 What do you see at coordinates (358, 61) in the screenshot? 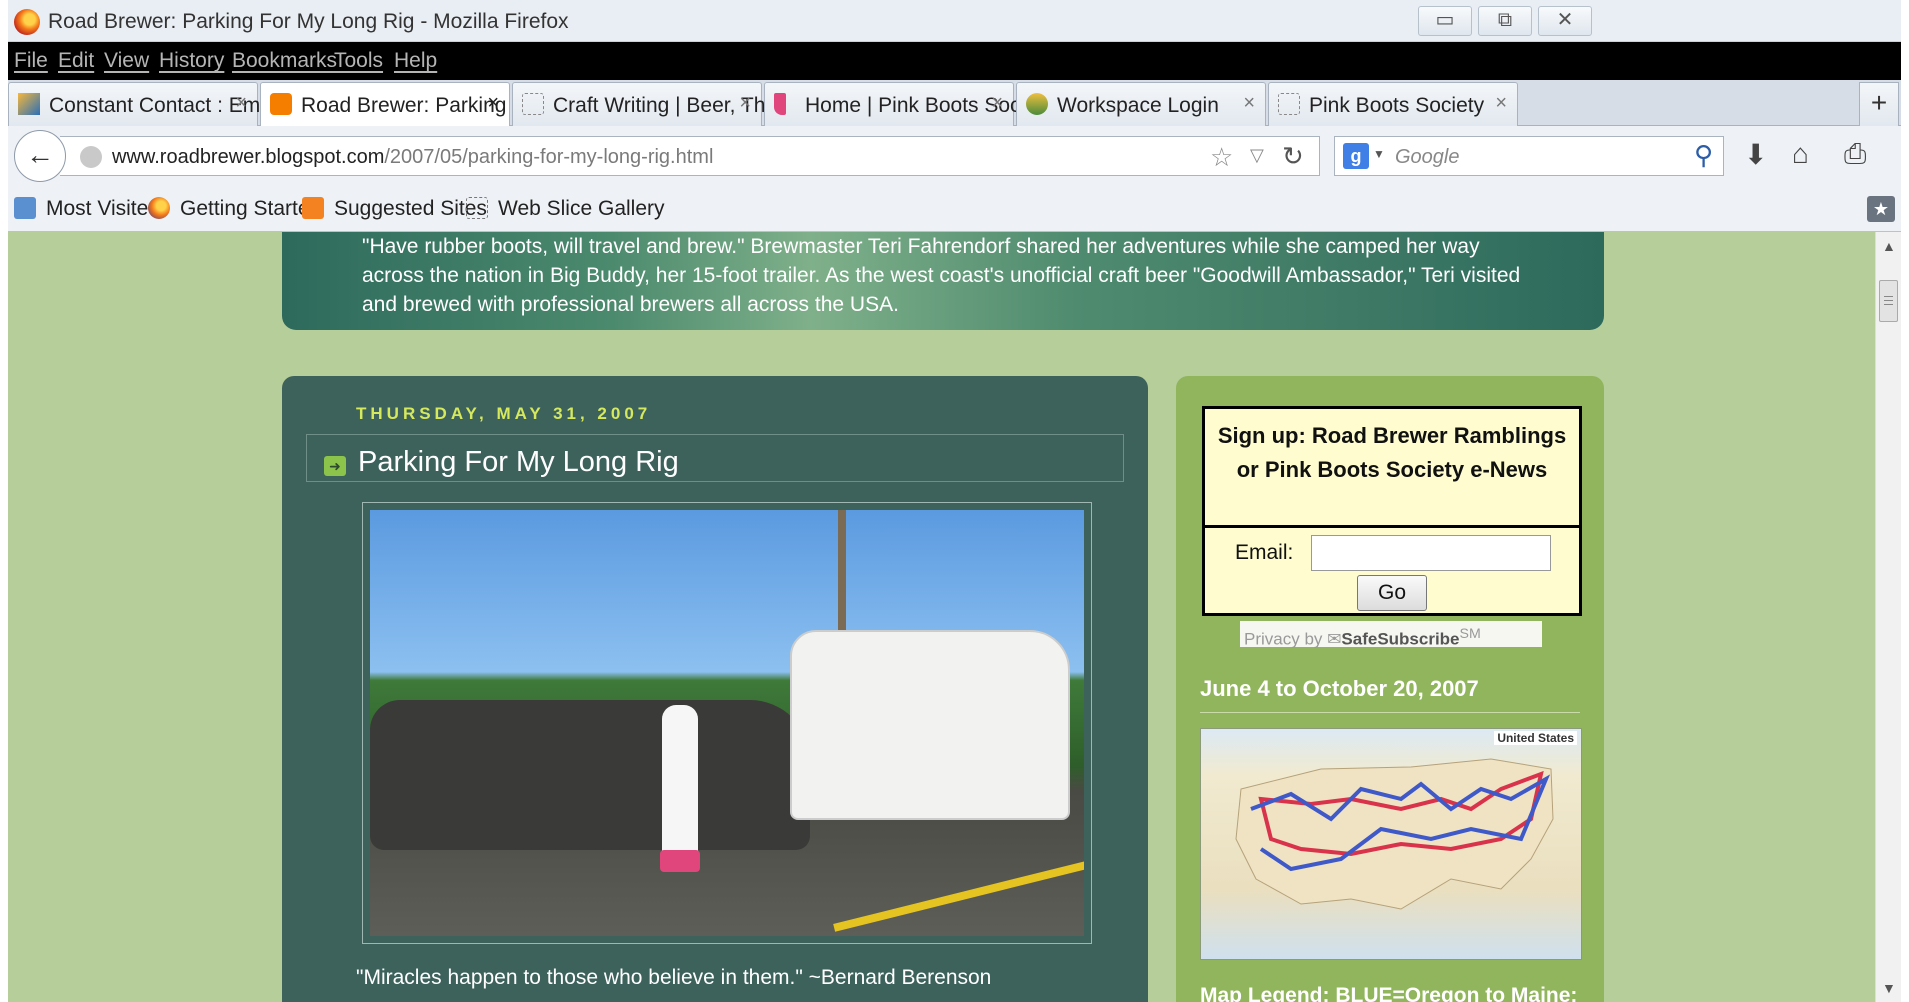
I see `menu-tools: Tools` at bounding box center [358, 61].